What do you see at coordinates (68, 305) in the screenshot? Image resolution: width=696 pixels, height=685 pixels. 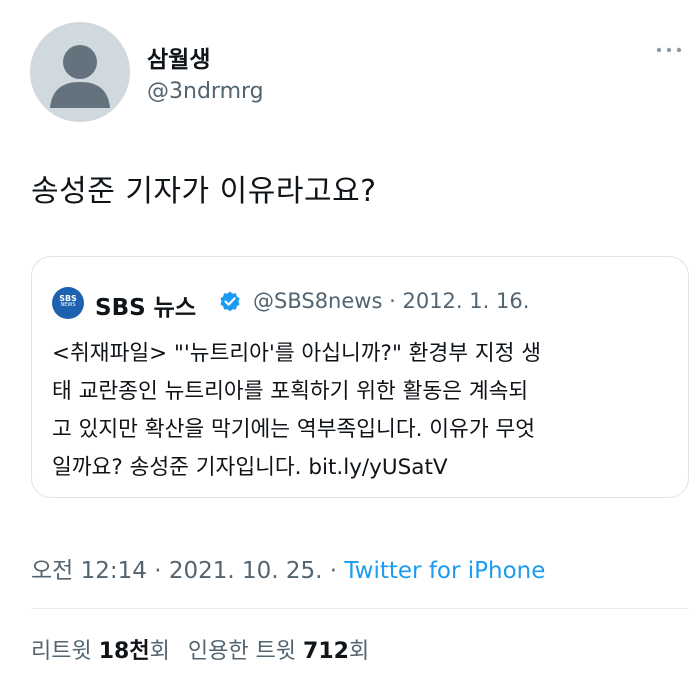 I see `sbs-logo-sub: NEWS` at bounding box center [68, 305].